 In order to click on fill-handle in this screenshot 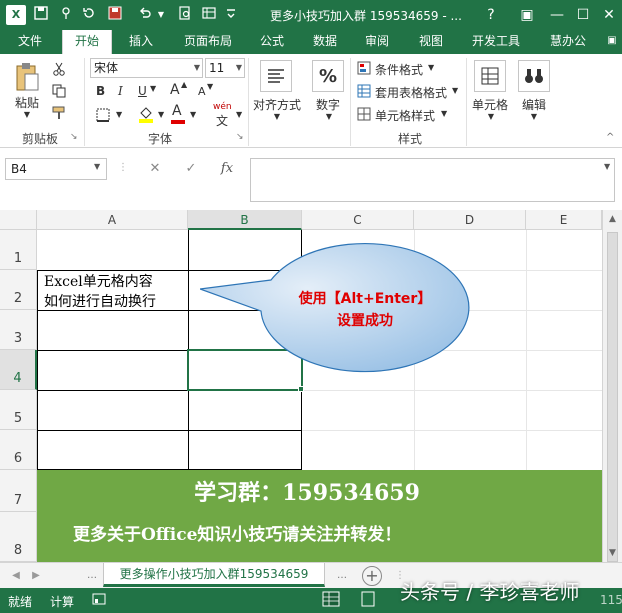, I will do `click(301, 389)`.